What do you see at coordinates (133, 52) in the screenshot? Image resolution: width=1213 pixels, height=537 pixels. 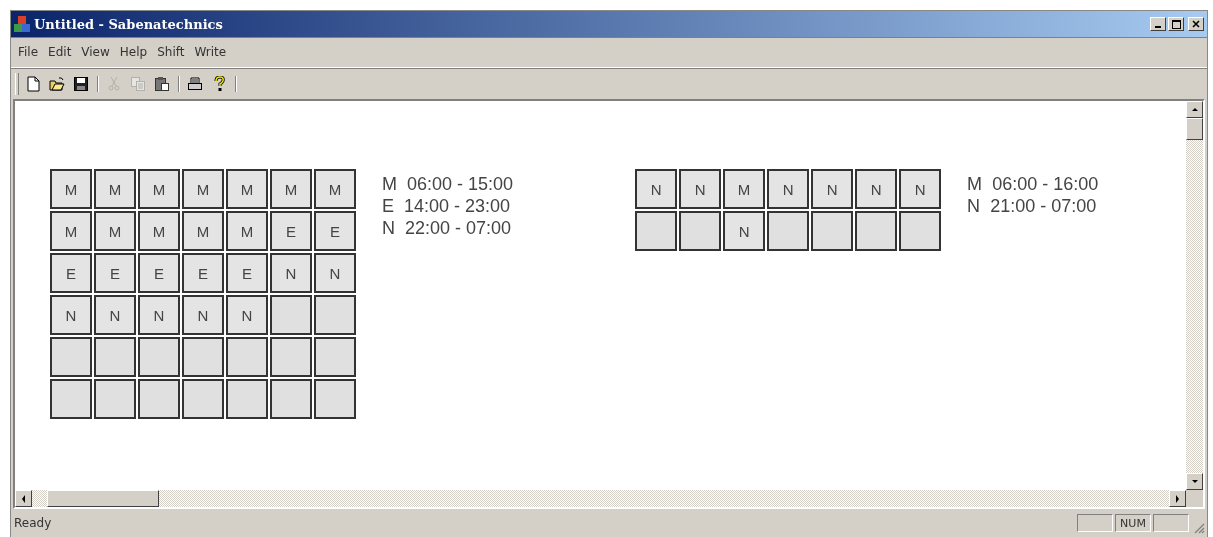 I see `menu-item: Help` at bounding box center [133, 52].